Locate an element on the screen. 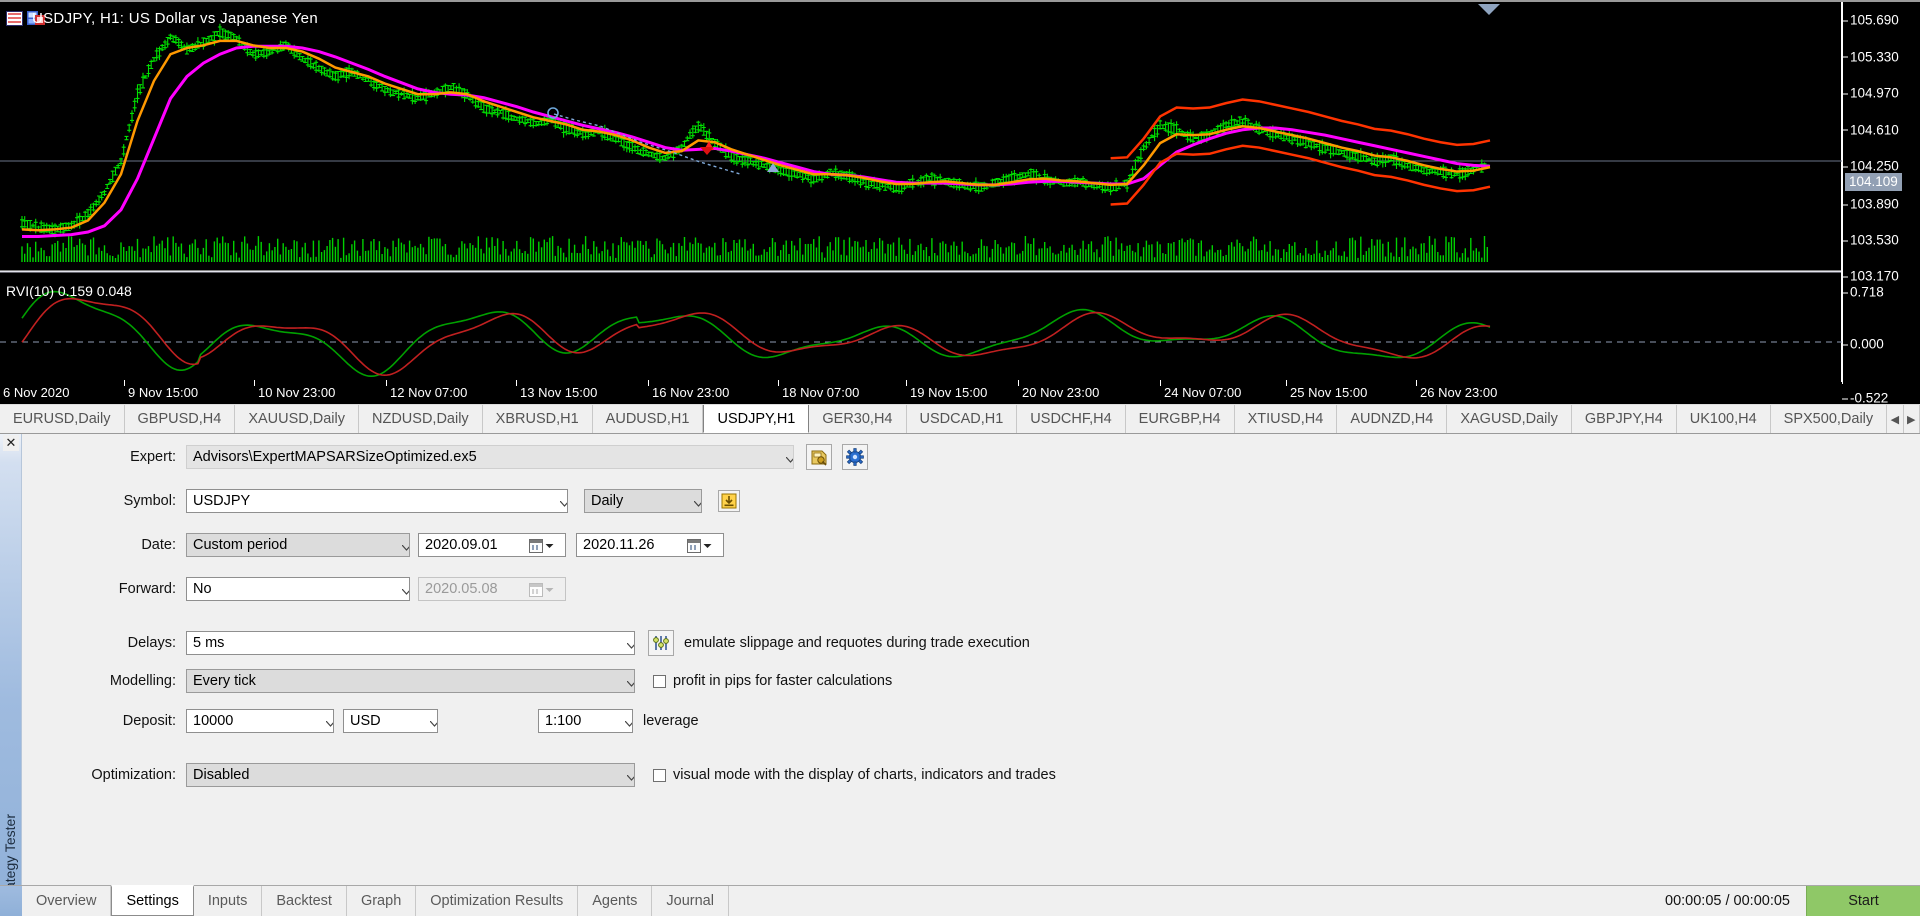  optimization-select: Disabled is located at coordinates (410, 775).